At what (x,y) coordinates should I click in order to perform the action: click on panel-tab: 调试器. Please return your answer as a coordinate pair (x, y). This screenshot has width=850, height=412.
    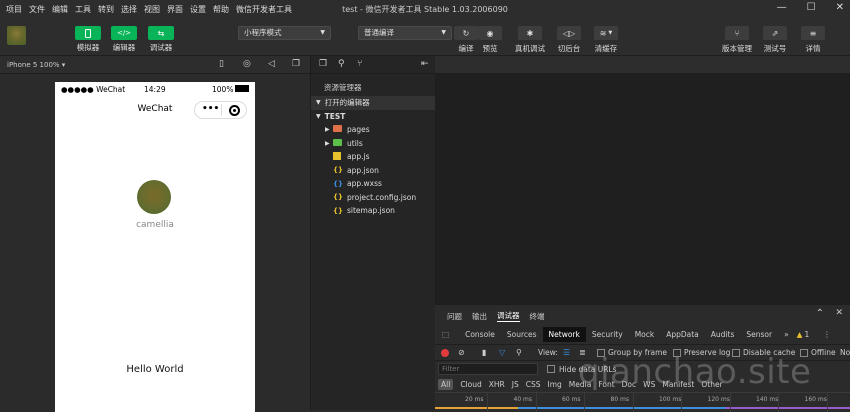
    Looking at the image, I should click on (508, 316).